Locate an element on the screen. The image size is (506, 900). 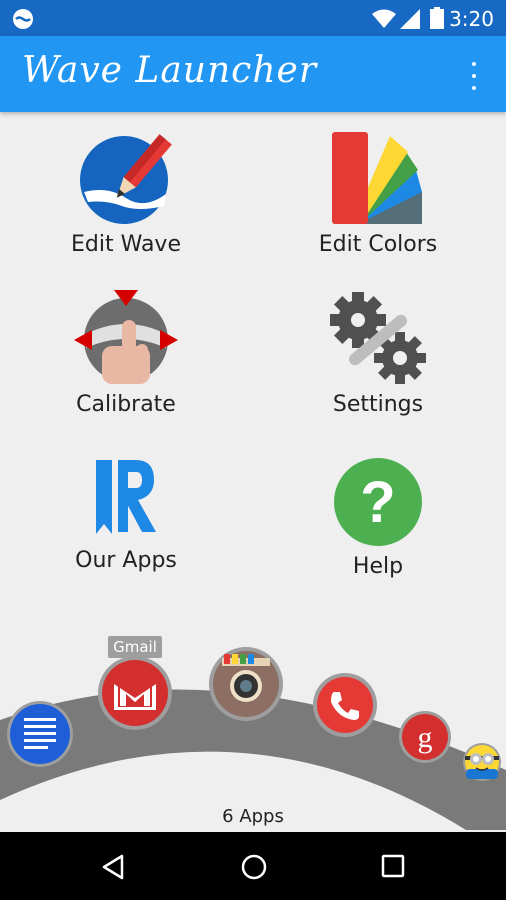
menu-item-calibrate: Calibrate is located at coordinates (126, 353).